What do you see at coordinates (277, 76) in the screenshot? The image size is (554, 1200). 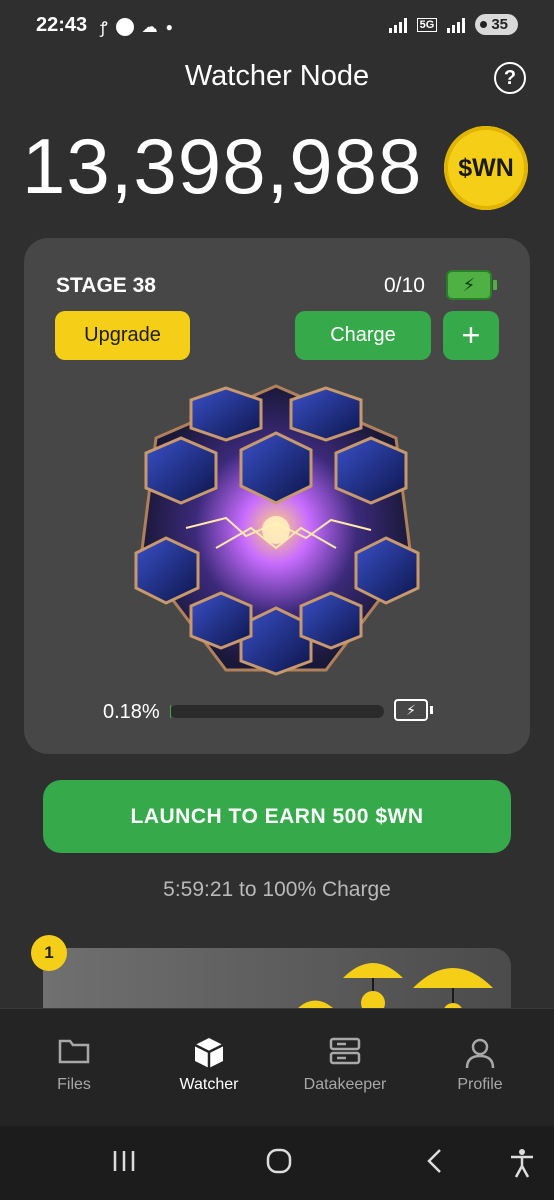 I see `page-title: Watcher Node` at bounding box center [277, 76].